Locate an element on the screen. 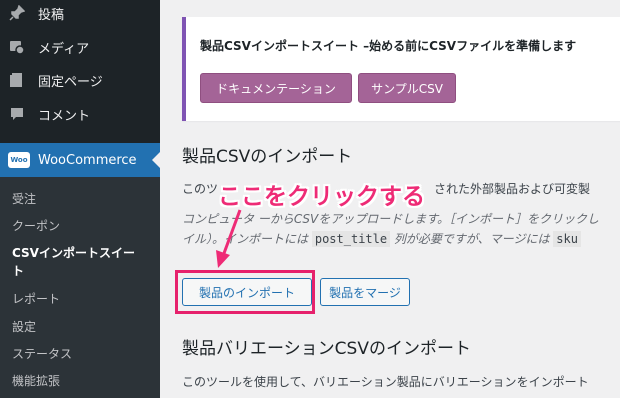 The image size is (620, 398). submenu-item-extensions: 機能拡張 is located at coordinates (36, 381).